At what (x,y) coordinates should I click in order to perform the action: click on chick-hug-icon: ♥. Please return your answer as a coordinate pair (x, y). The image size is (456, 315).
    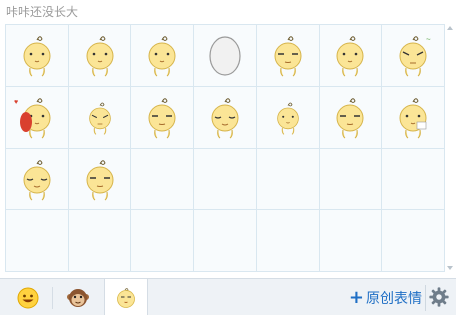
    Looking at the image, I should click on (32, 118).